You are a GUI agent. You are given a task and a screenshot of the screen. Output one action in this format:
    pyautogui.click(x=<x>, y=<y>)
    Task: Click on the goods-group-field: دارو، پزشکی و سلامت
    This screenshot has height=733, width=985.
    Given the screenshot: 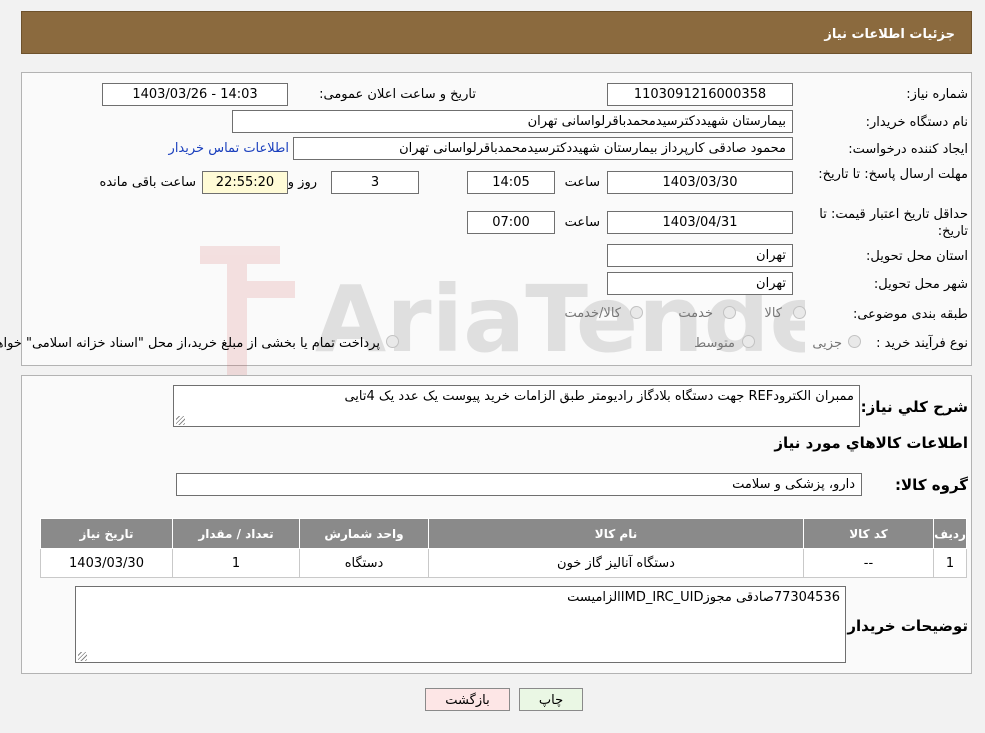 What is the action you would take?
    pyautogui.click(x=519, y=484)
    